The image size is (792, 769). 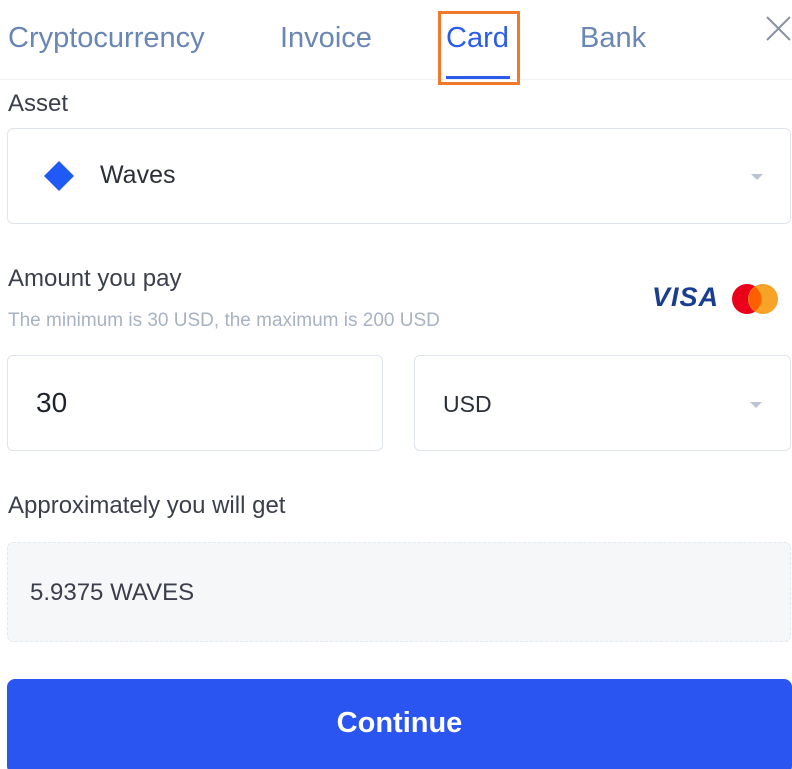 What do you see at coordinates (399, 724) in the screenshot?
I see `continue-button: Continue` at bounding box center [399, 724].